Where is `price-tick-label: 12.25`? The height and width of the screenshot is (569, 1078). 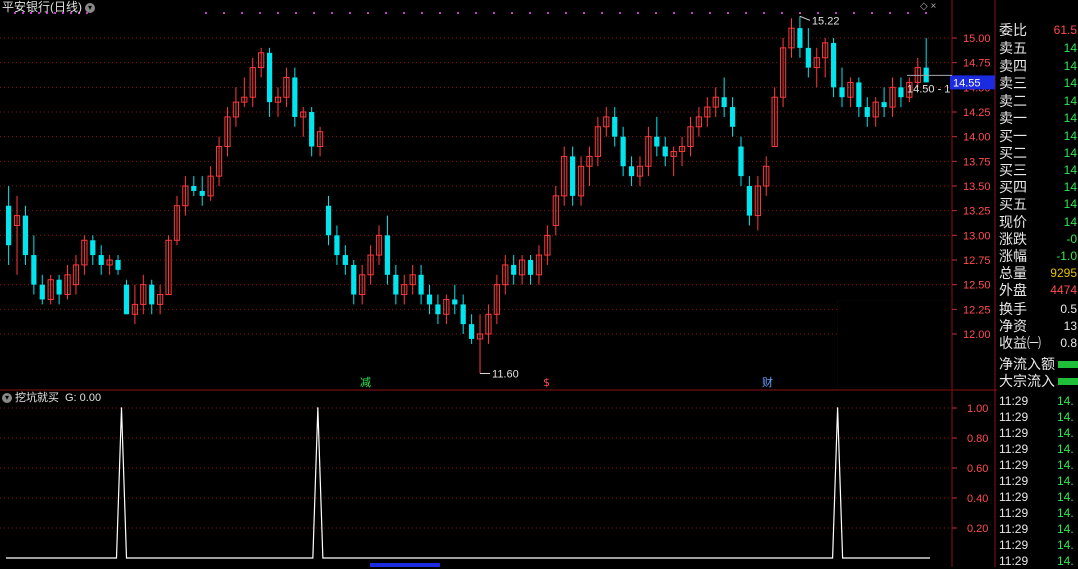
price-tick-label: 12.25 is located at coordinates (977, 310).